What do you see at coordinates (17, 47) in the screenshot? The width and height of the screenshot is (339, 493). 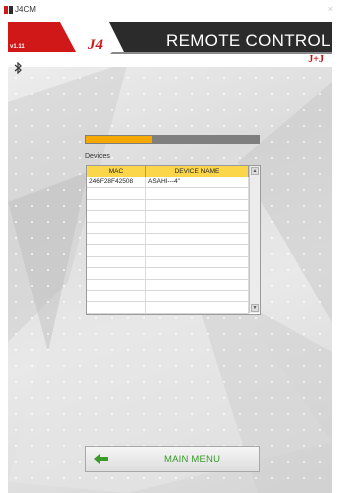 I see `version-label: v1.11` at bounding box center [17, 47].